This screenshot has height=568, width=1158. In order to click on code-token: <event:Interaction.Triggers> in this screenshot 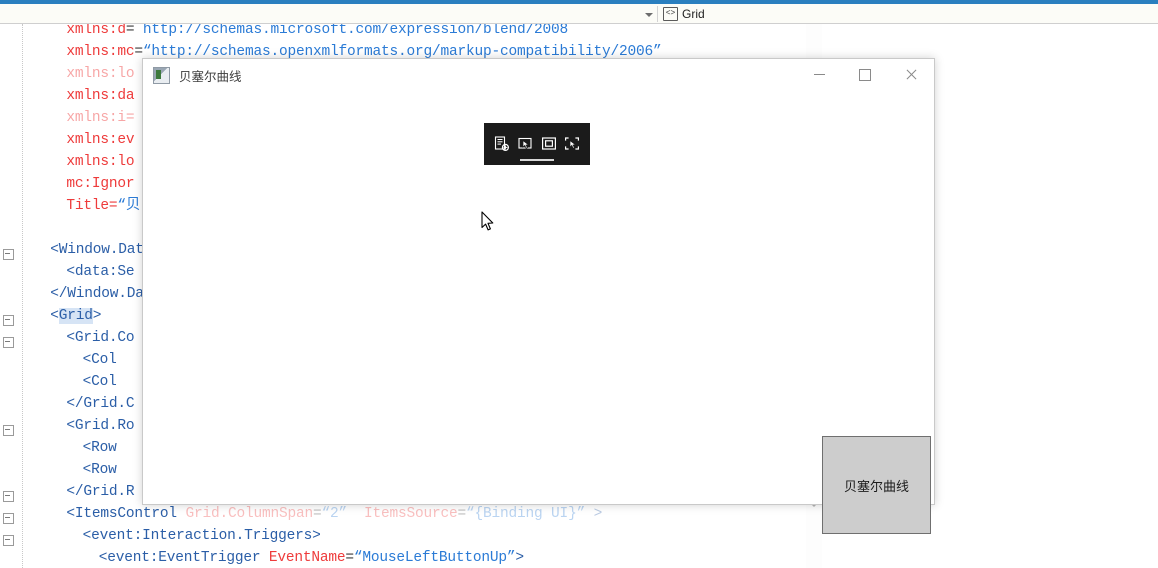, I will do `click(201, 536)`.